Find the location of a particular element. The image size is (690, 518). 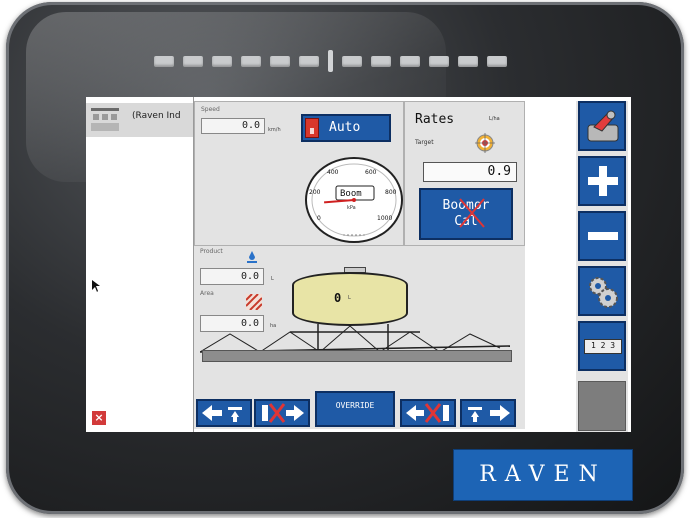

file-list-item: (Raven Ind is located at coordinates (139, 120).